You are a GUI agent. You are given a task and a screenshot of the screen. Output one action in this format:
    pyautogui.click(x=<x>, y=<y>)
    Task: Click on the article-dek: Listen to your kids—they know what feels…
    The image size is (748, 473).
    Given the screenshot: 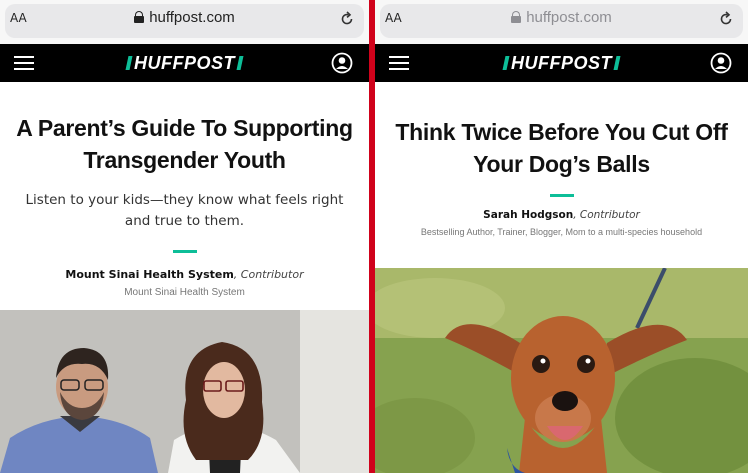 What is the action you would take?
    pyautogui.click(x=184, y=210)
    